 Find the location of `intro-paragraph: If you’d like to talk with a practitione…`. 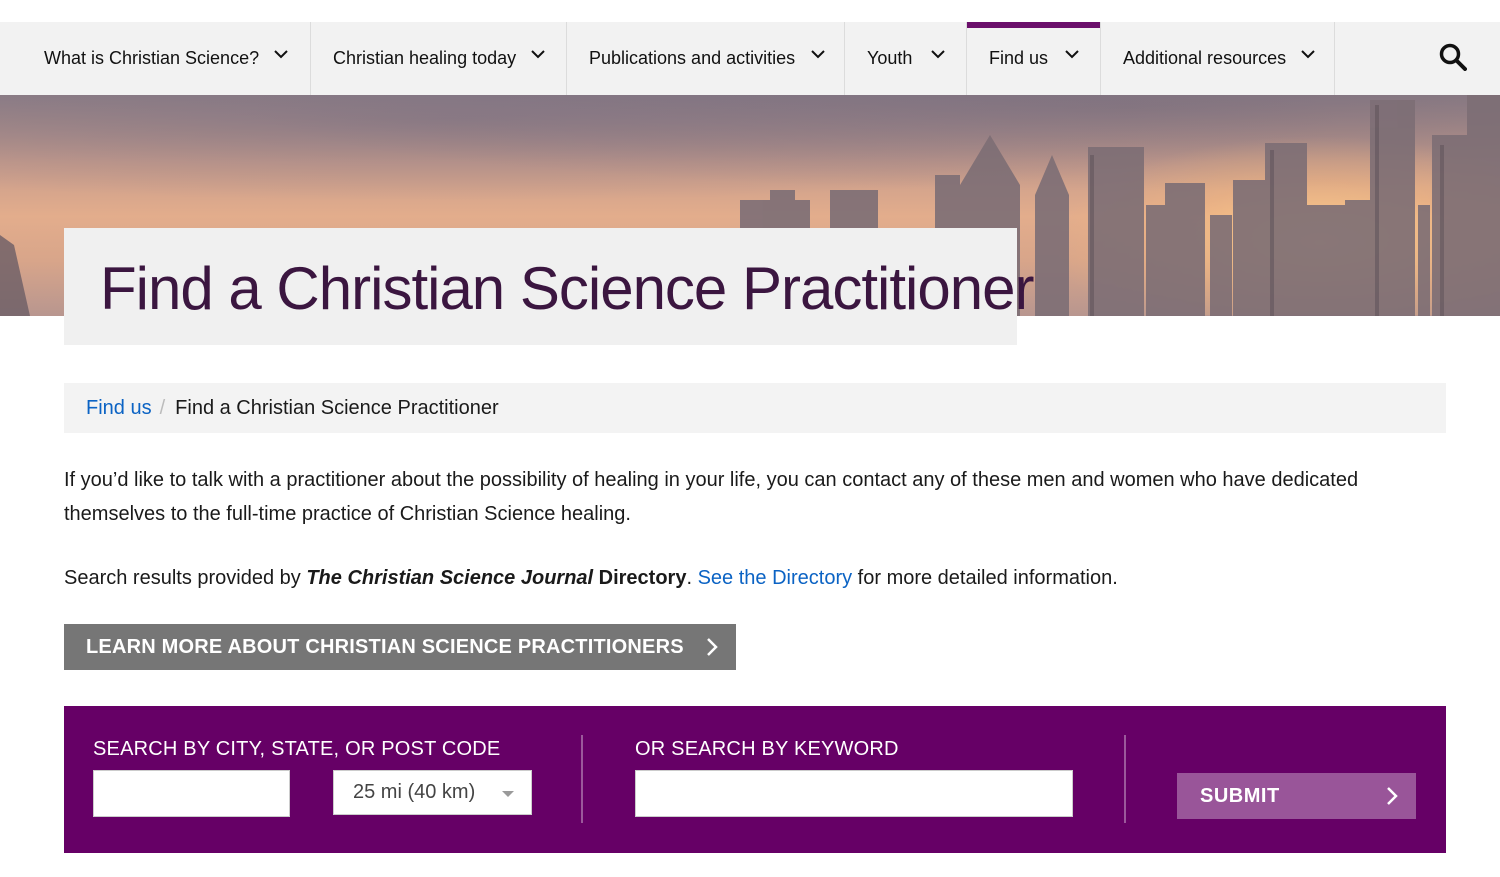

intro-paragraph: If you’d like to talk with a practitione… is located at coordinates (711, 497).